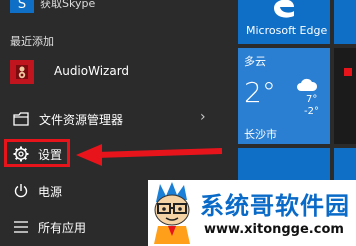 This screenshot has height=246, width=356. I want to click on audiowizard-icon, so click(22, 72).